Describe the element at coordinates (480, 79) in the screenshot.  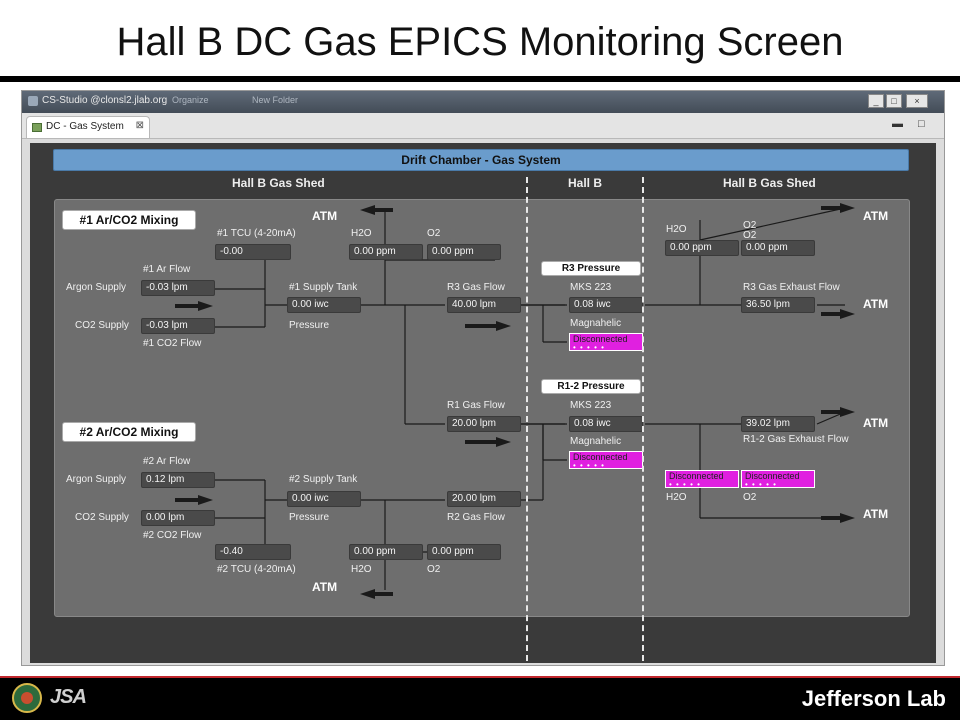
I see `title-rule` at that location.